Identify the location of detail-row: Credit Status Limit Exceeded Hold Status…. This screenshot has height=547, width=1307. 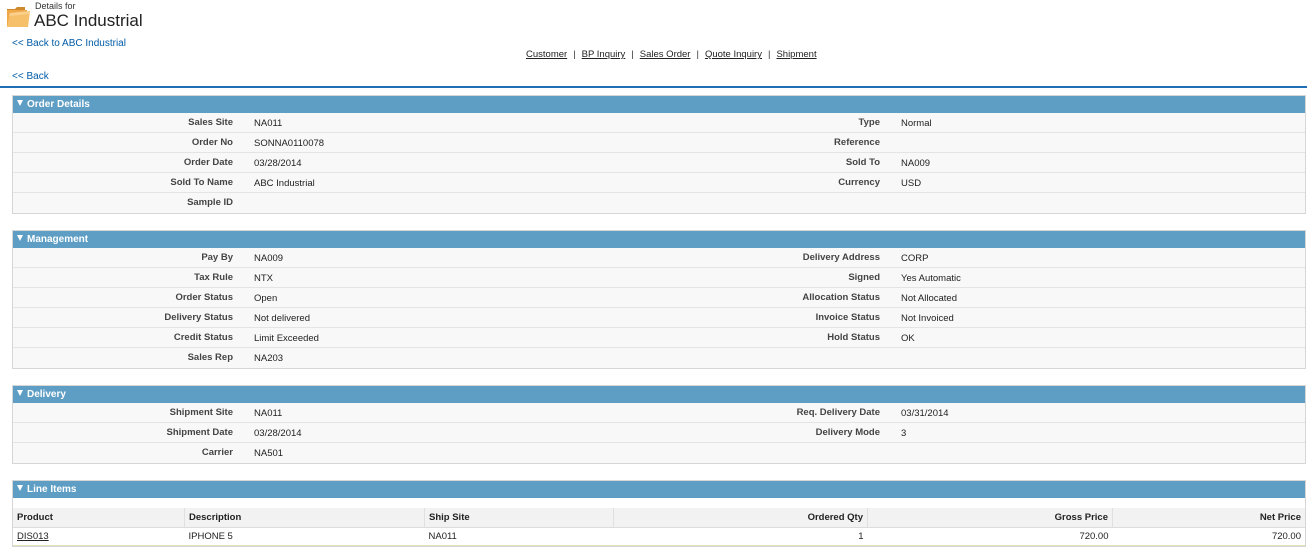
(659, 338).